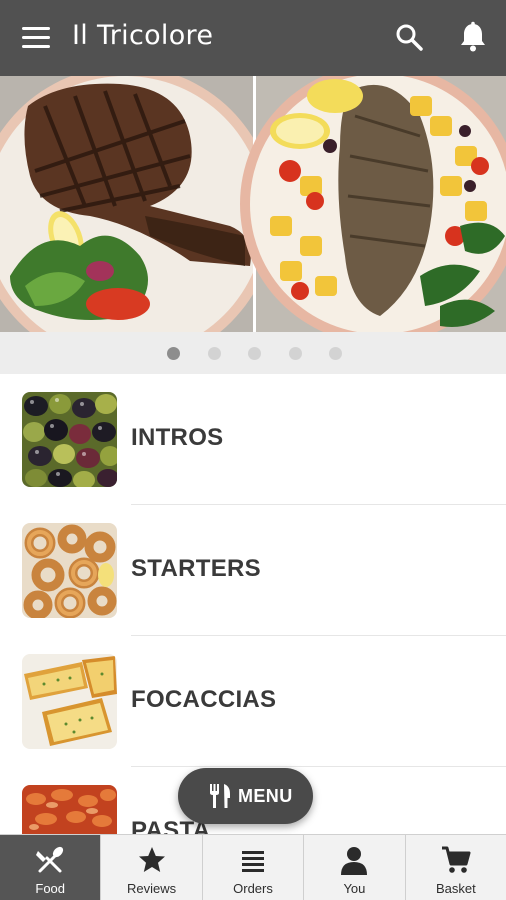 This screenshot has height=900, width=506. I want to click on category-item-focaccias: FOCACCIAS, so click(253, 701).